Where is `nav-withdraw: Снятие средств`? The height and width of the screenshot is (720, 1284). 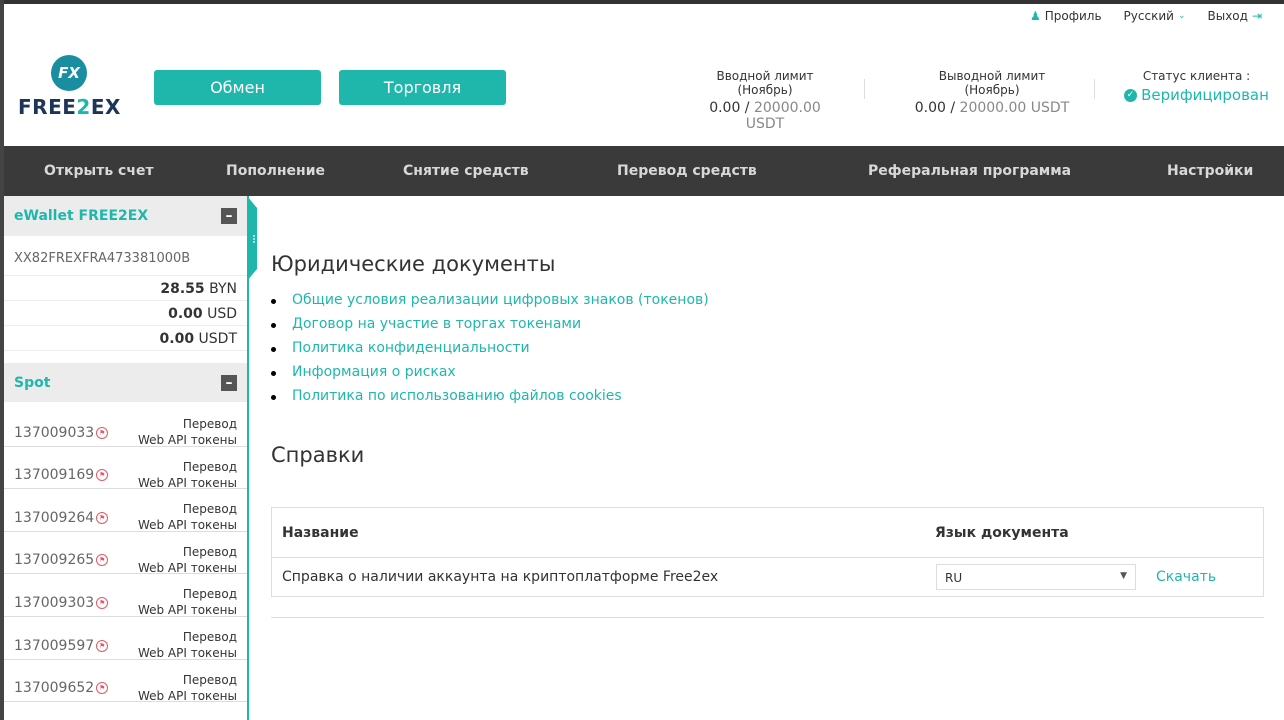 nav-withdraw: Снятие средств is located at coordinates (466, 171).